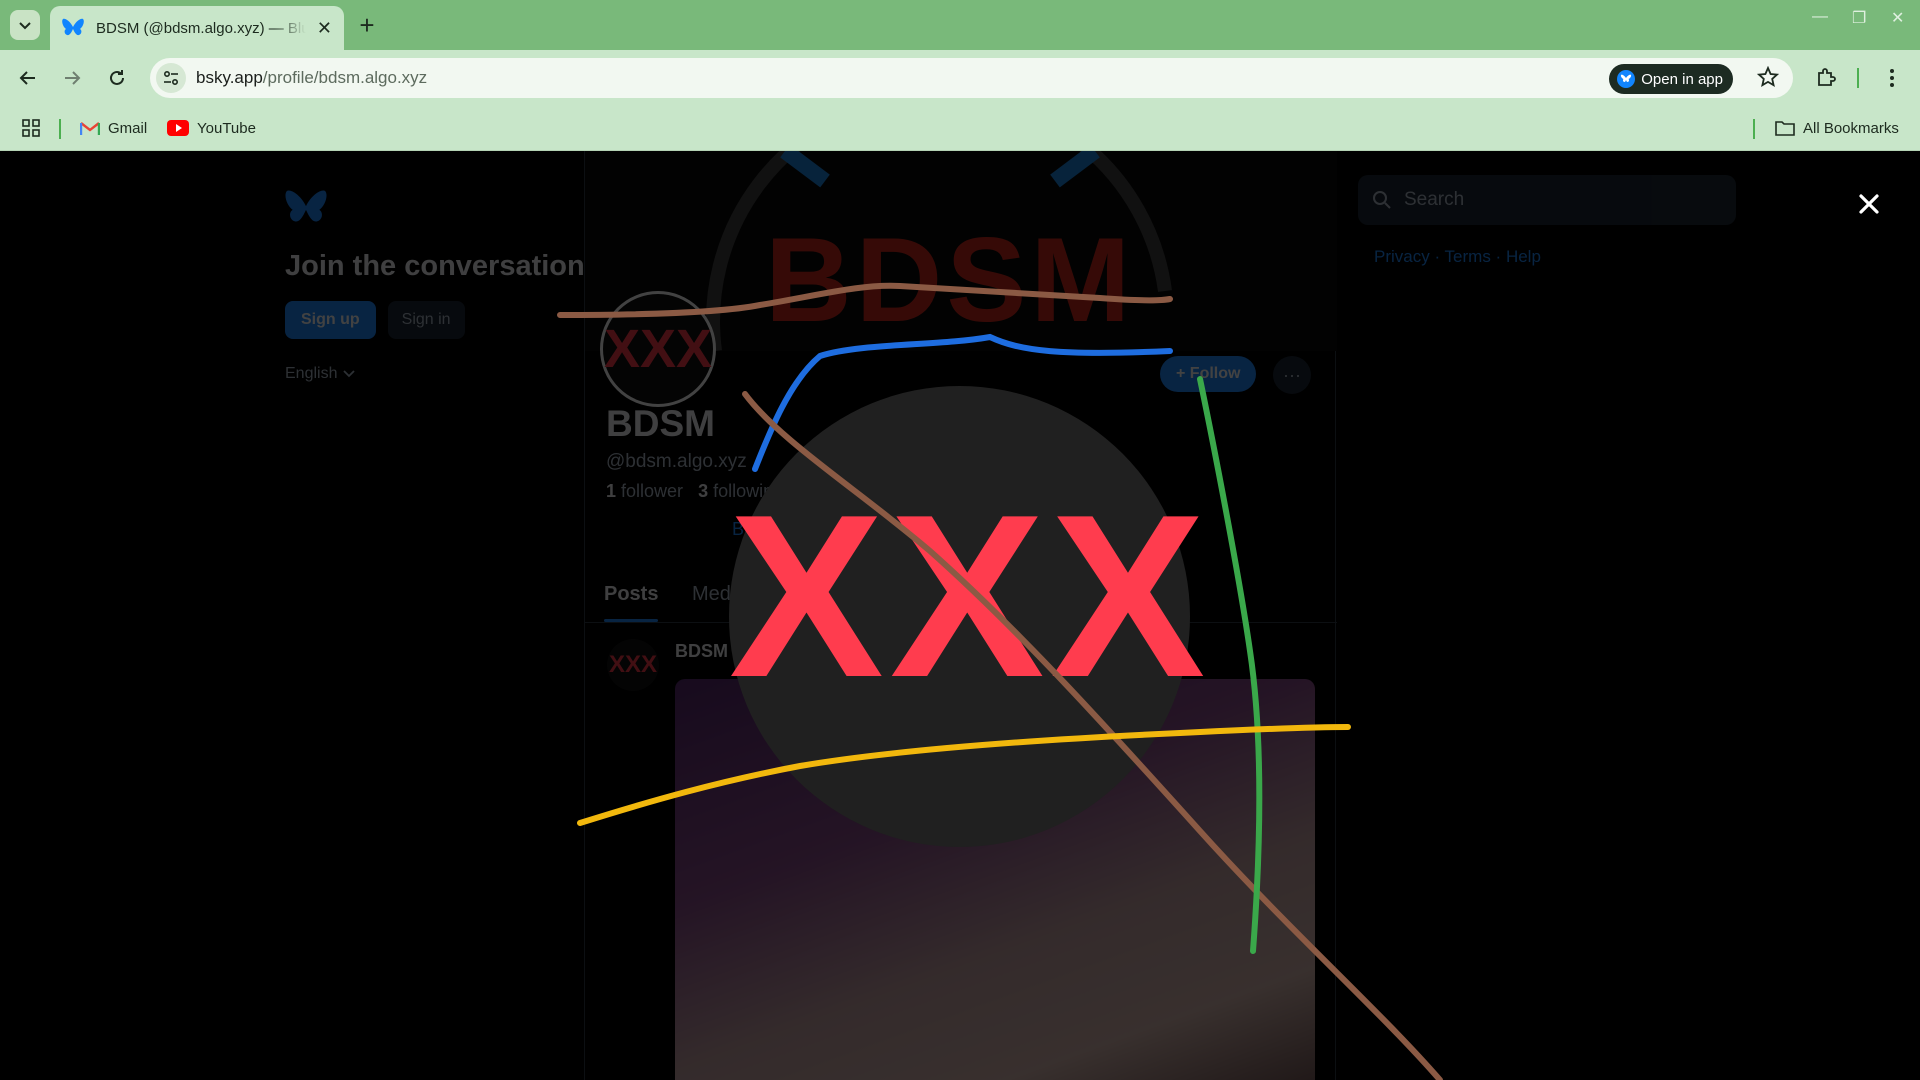 Image resolution: width=1920 pixels, height=1080 pixels. I want to click on restore-icon: ❐, so click(1859, 18).